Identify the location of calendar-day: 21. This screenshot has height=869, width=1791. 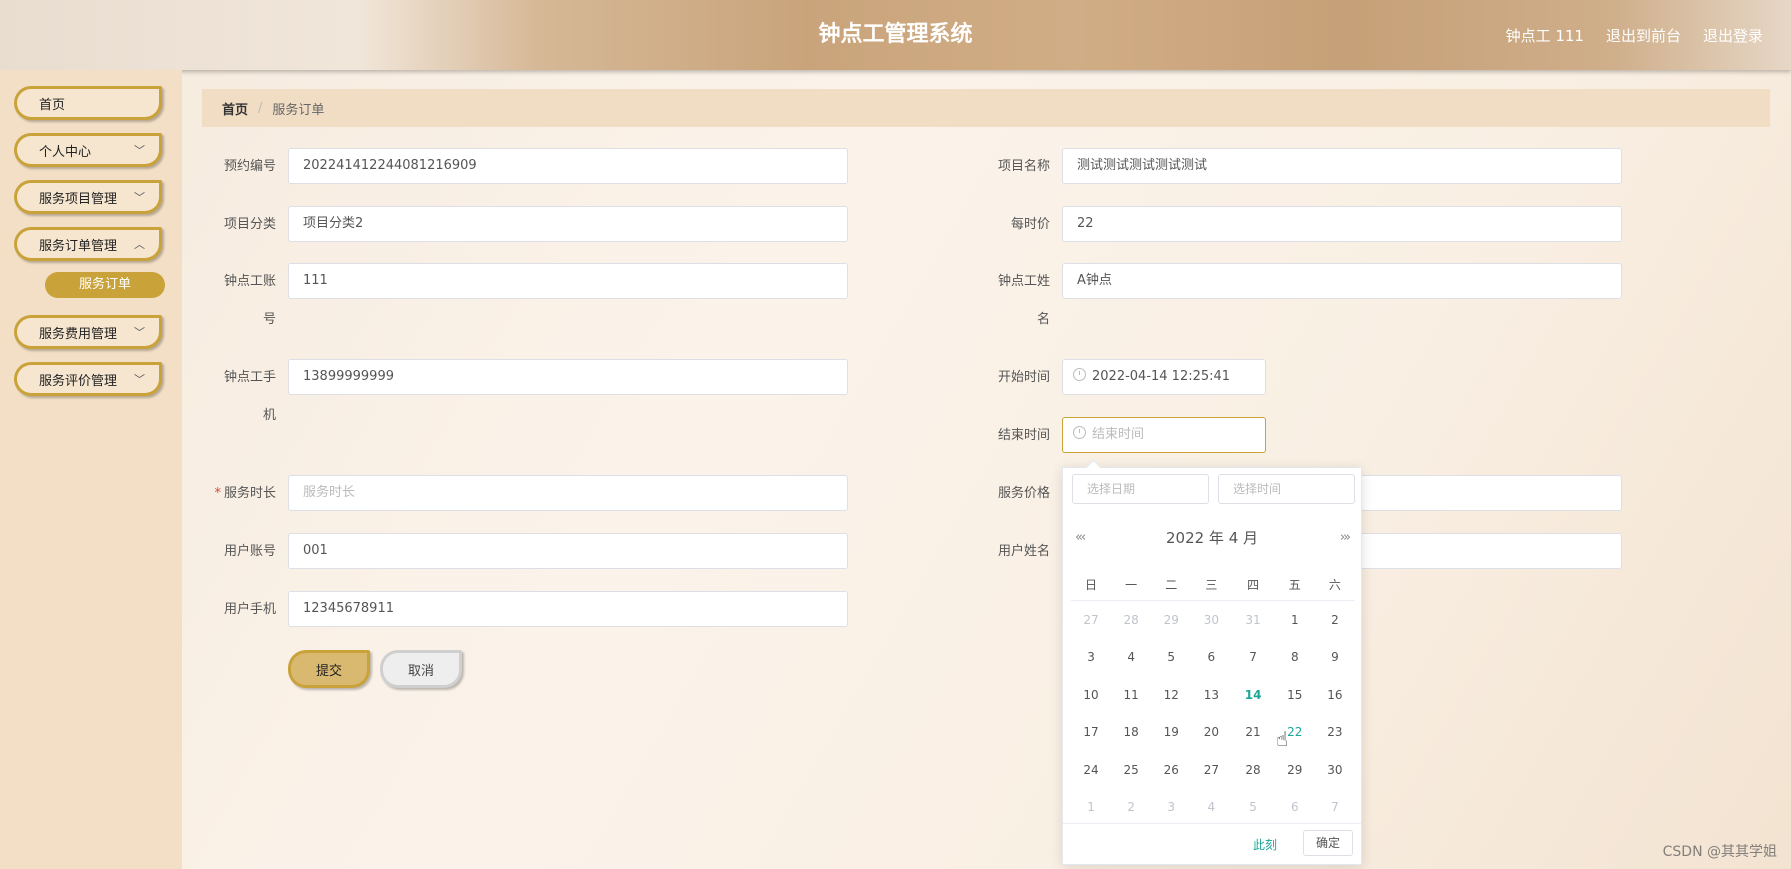
(1252, 733).